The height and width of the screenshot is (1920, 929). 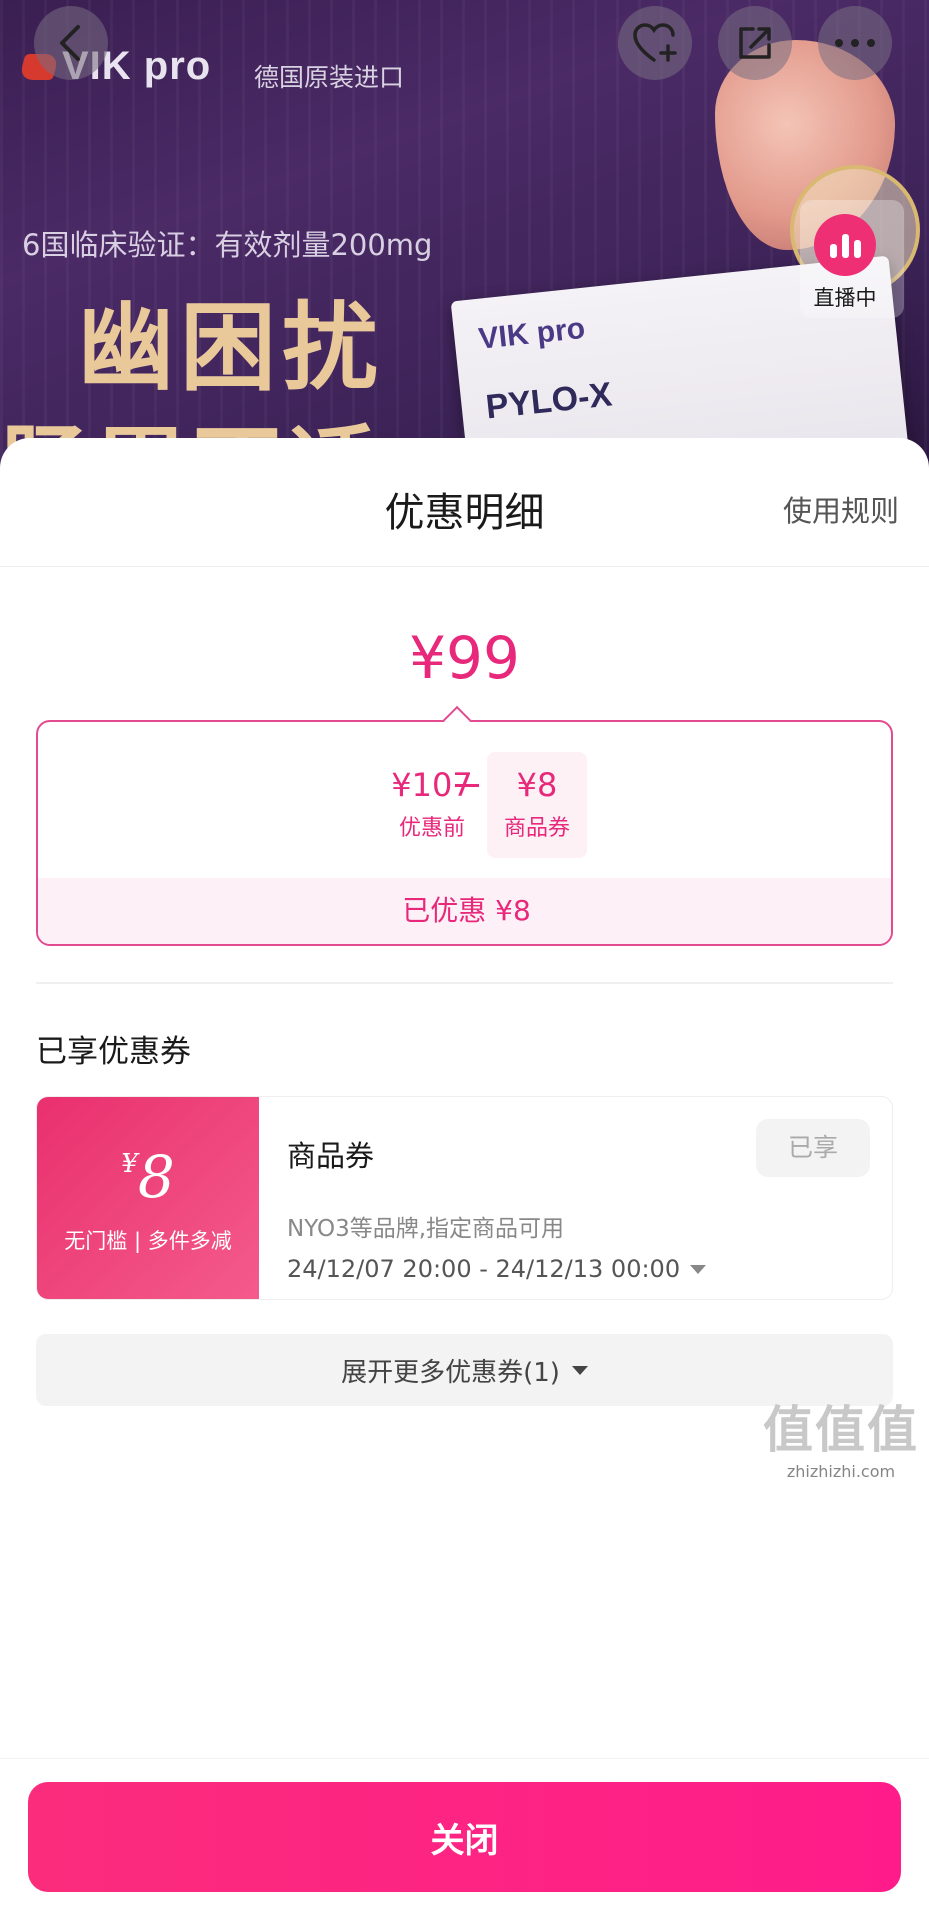 What do you see at coordinates (148, 1241) in the screenshot?
I see `coupon-condition: 无门槛 | 多件多减` at bounding box center [148, 1241].